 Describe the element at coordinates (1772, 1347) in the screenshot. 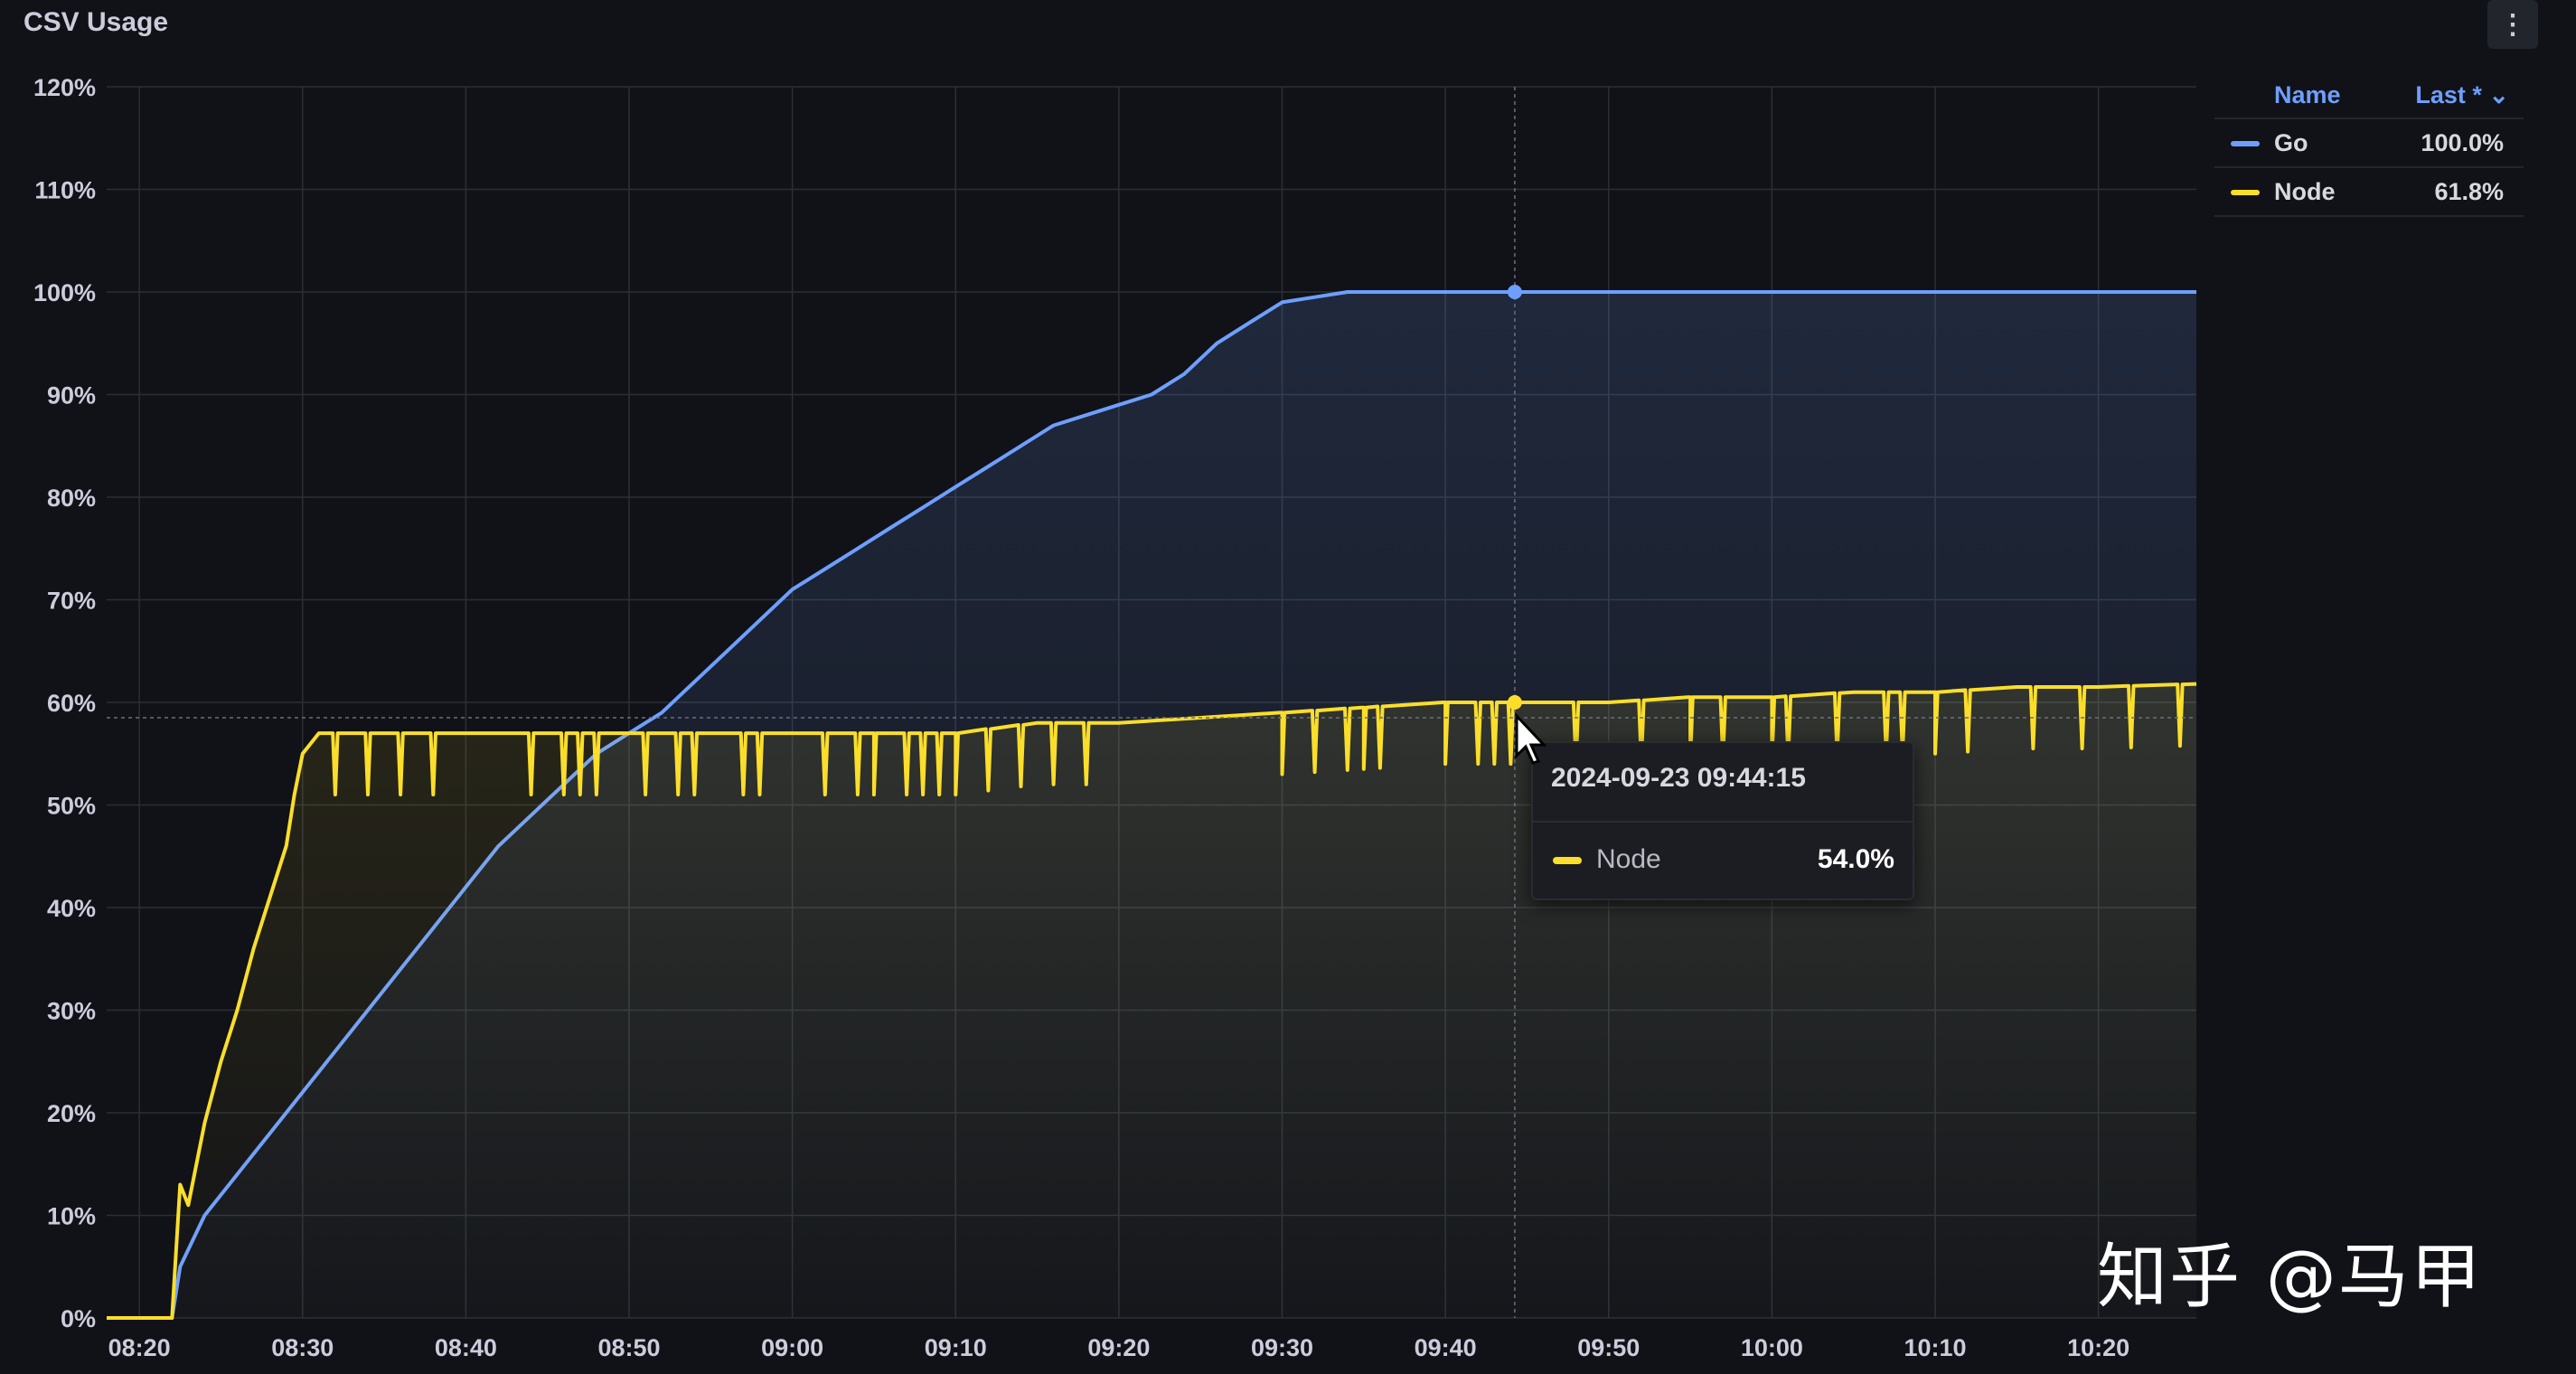

I see `x-tick-label: 10:00` at that location.